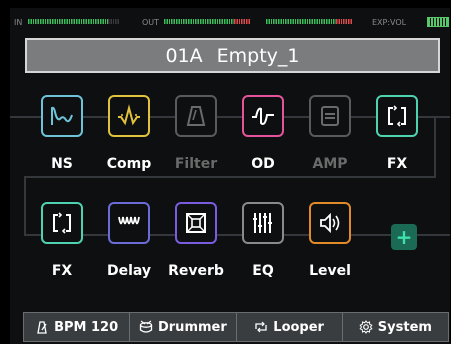 This screenshot has height=344, width=451. I want to click on chain-line-row2, so click(237, 235).